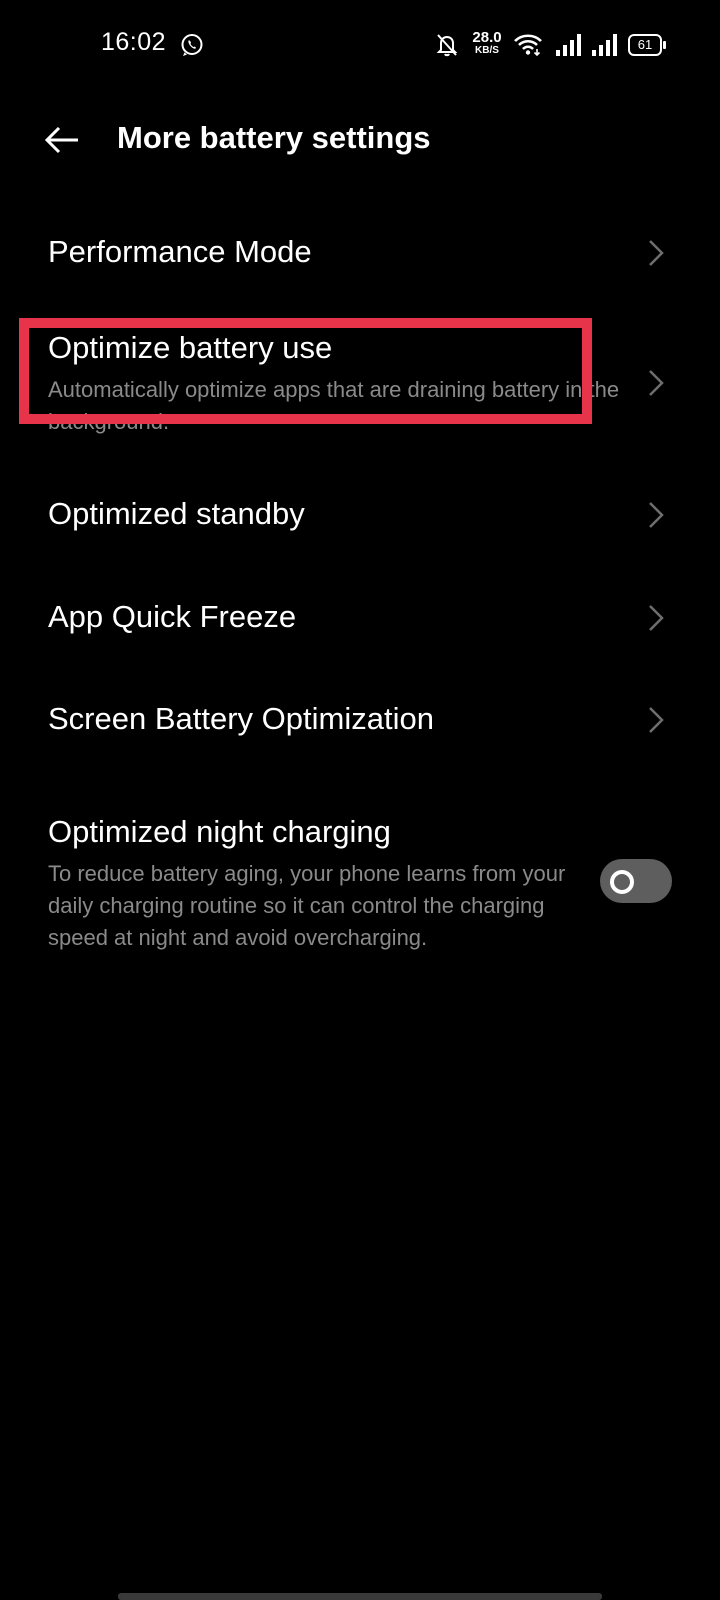 This screenshot has height=1600, width=720. Describe the element at coordinates (622, 882) in the screenshot. I see `toggle-knob` at that location.